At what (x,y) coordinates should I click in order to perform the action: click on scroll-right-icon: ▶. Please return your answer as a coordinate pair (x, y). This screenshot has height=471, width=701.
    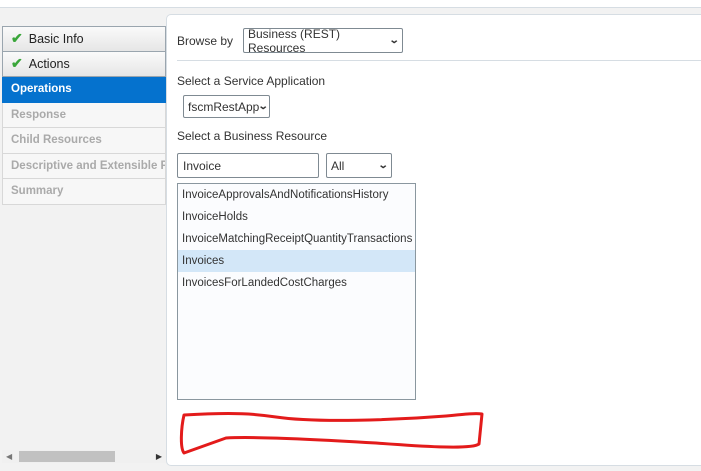
    Looking at the image, I should click on (159, 456).